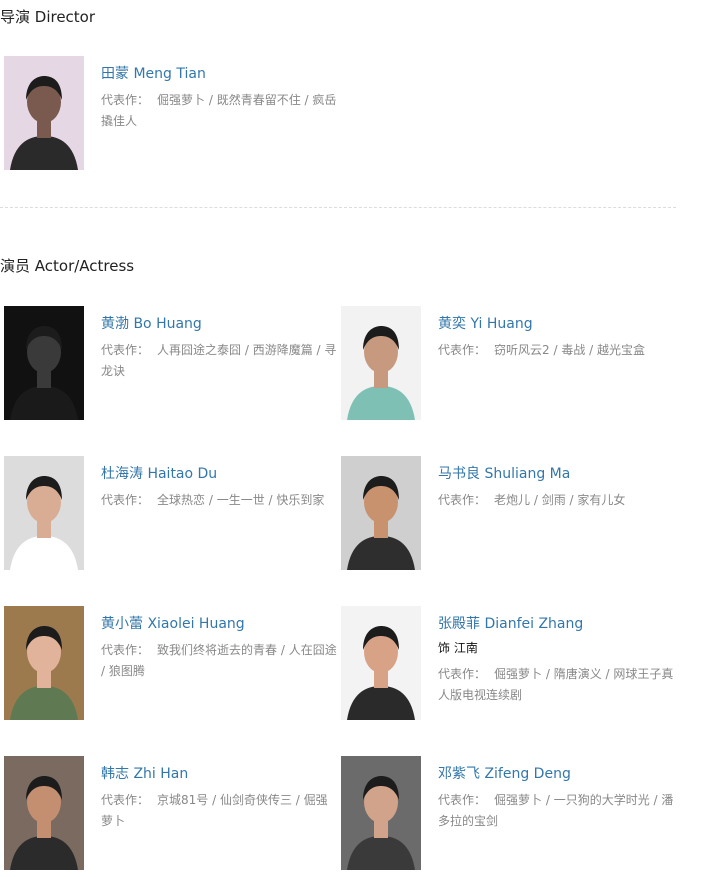 This screenshot has height=877, width=702. I want to click on person-name-link: 韩志 Zhi Han, so click(219, 774).